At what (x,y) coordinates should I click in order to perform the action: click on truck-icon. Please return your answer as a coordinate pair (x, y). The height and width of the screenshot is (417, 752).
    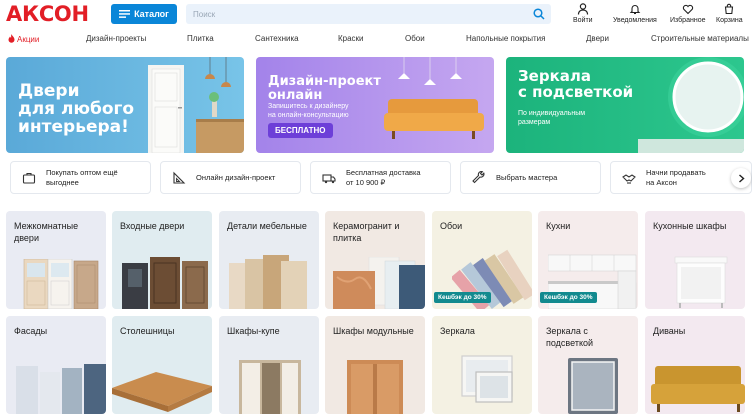
    Looking at the image, I should click on (329, 178).